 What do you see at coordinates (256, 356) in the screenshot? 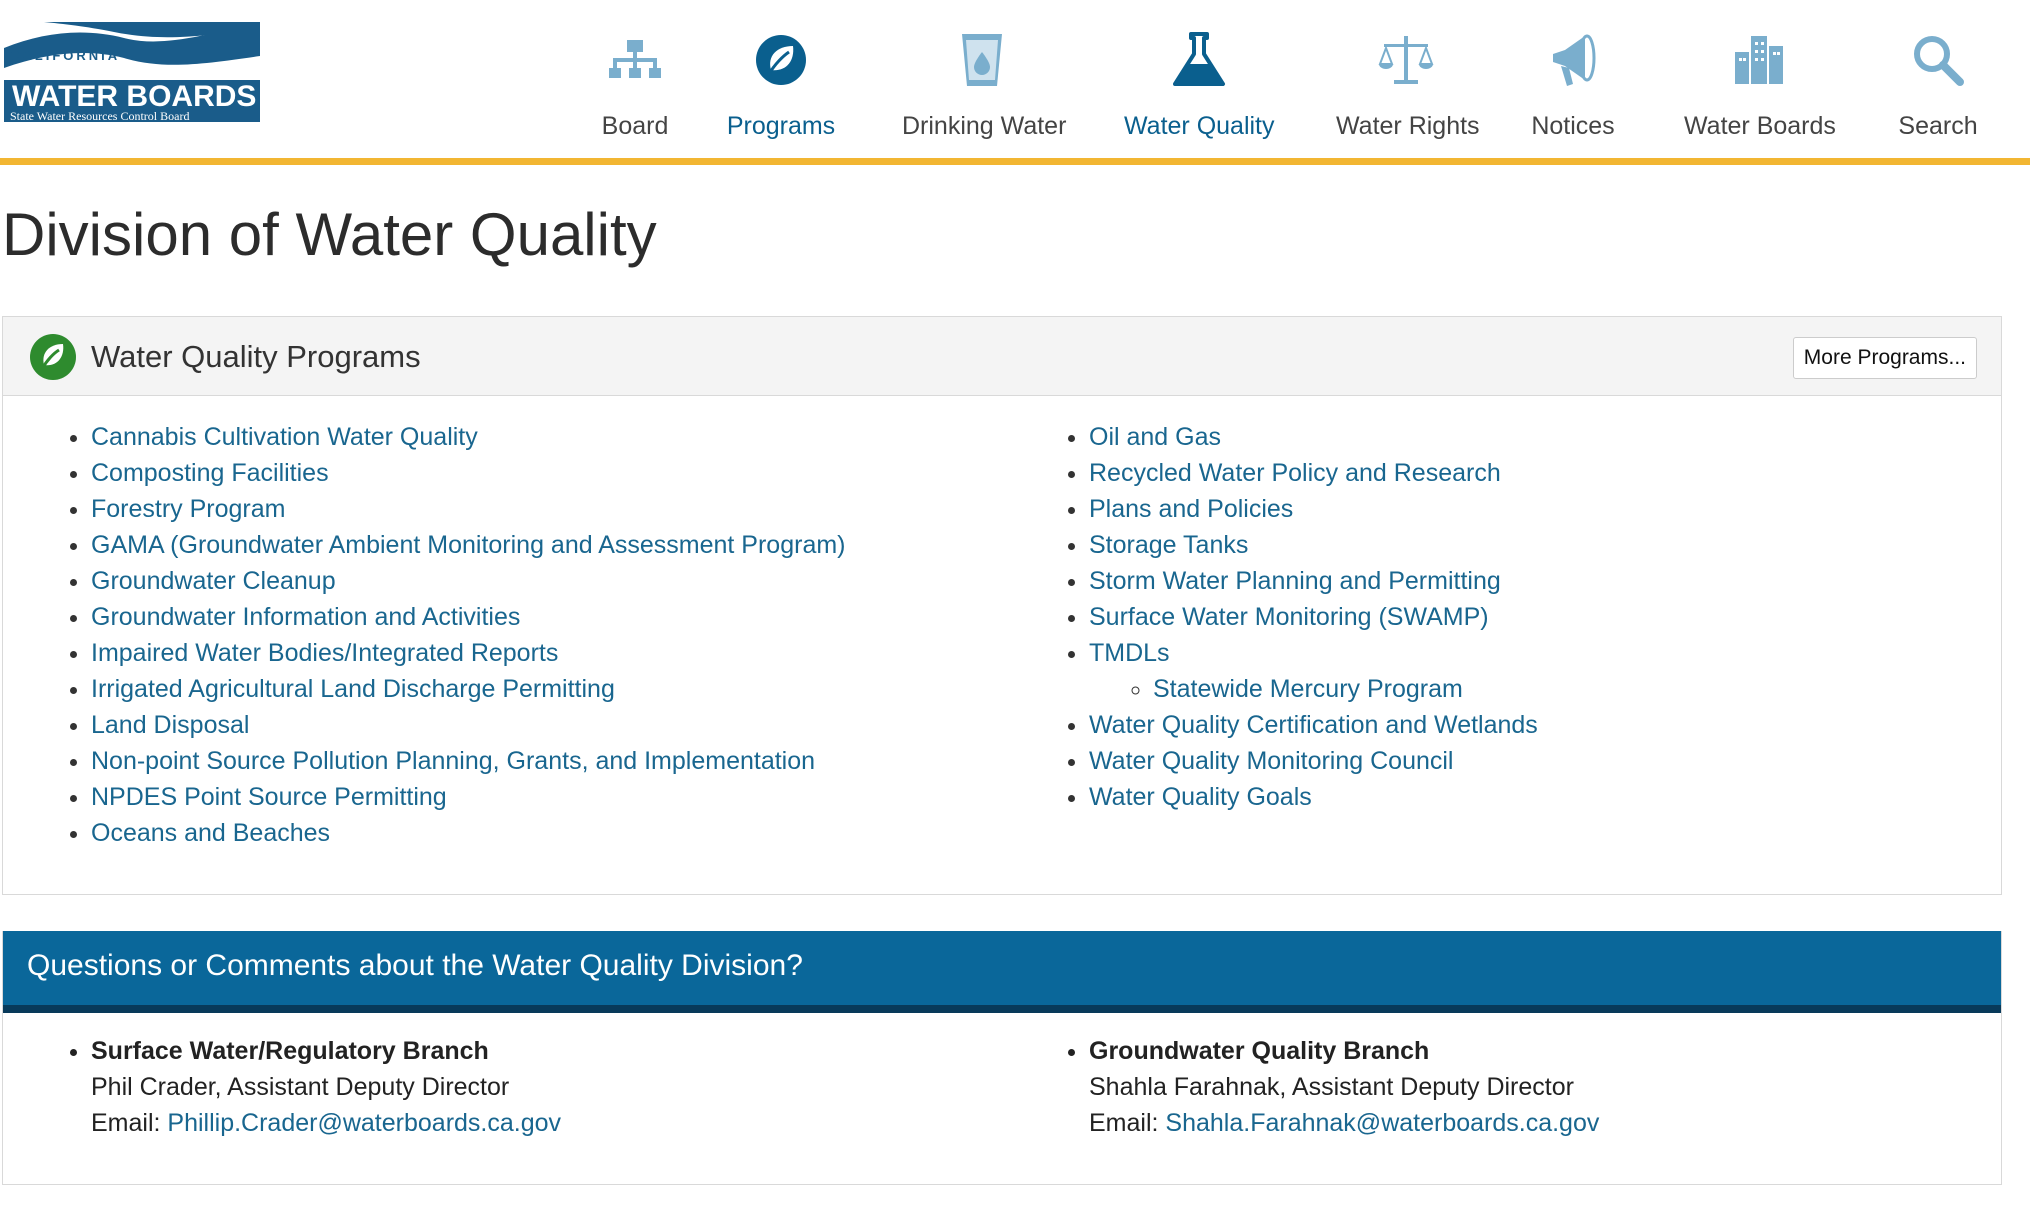
I see `programs-panel-title: Water Quality Programs` at bounding box center [256, 356].